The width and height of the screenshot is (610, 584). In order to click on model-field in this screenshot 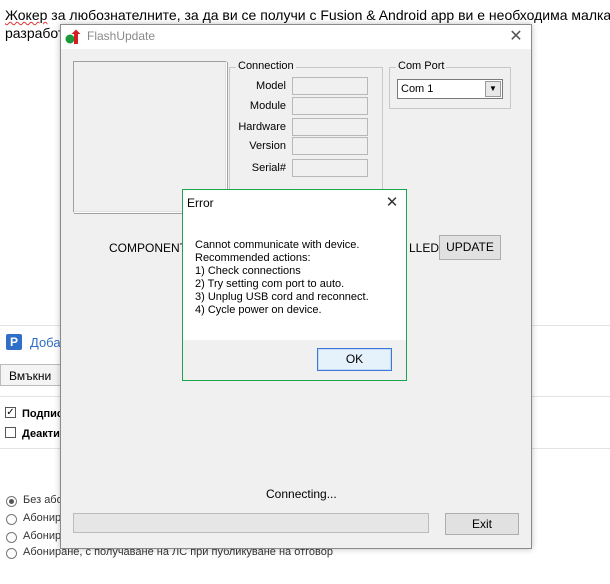, I will do `click(330, 86)`.